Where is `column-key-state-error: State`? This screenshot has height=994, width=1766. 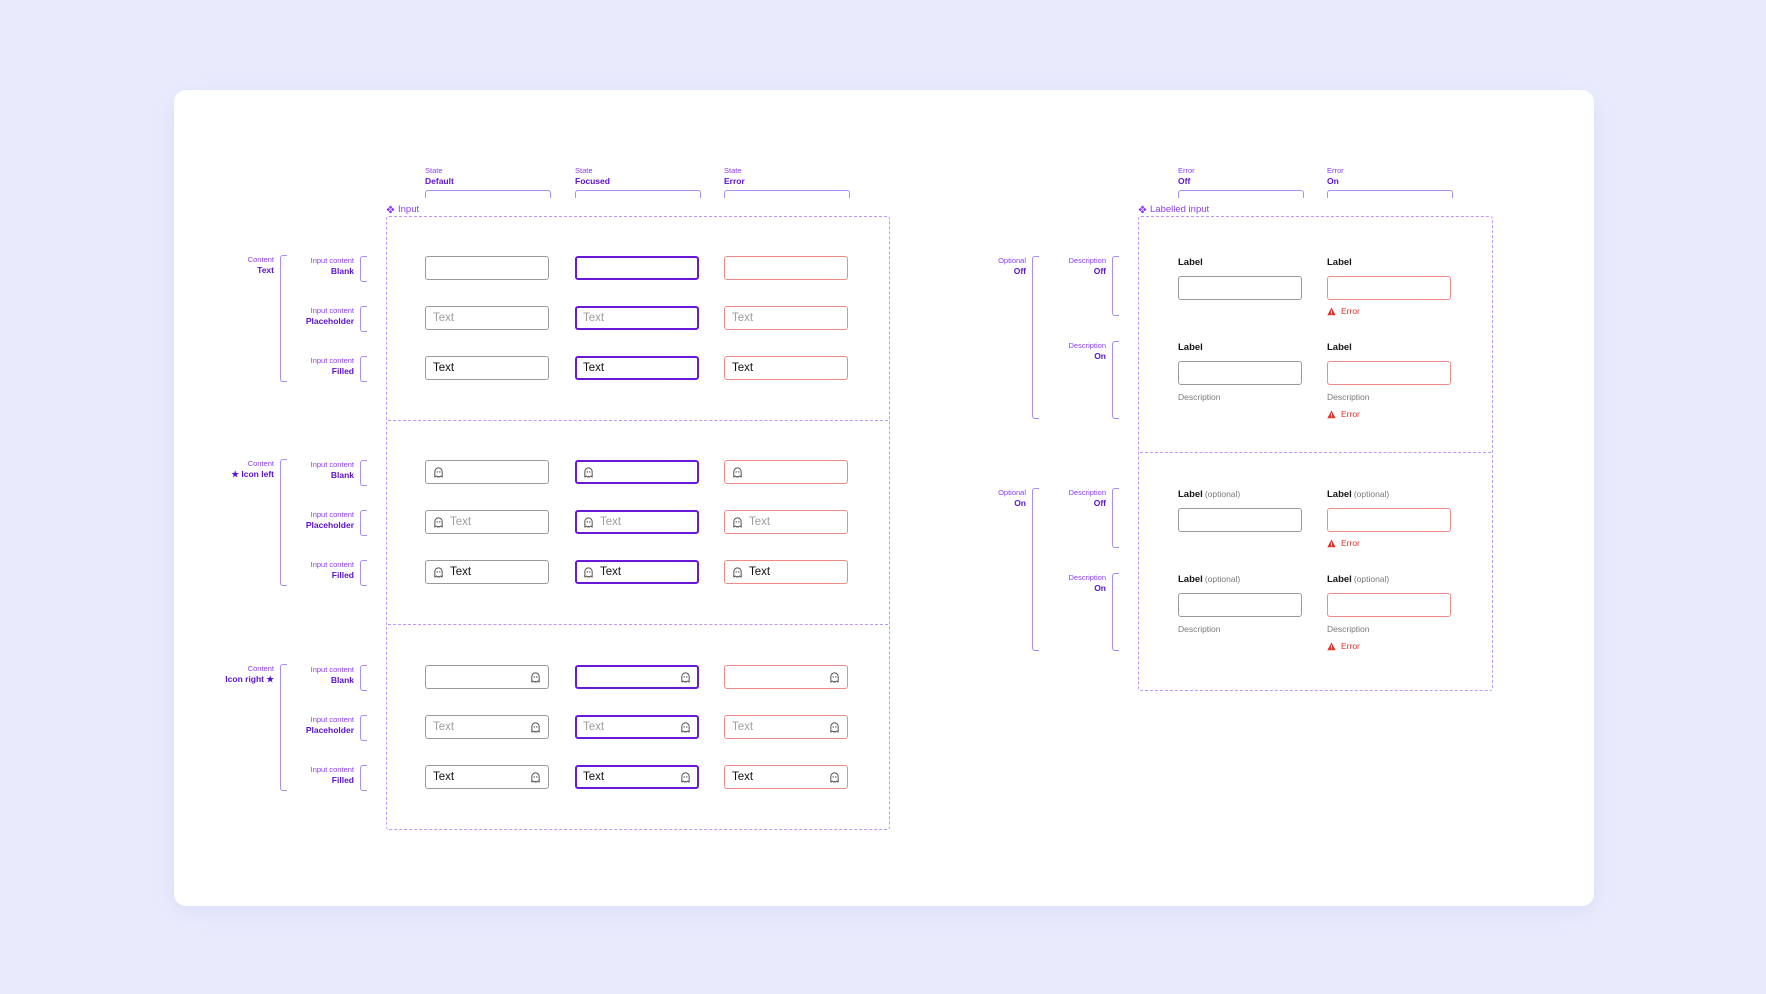
column-key-state-error: State is located at coordinates (733, 170).